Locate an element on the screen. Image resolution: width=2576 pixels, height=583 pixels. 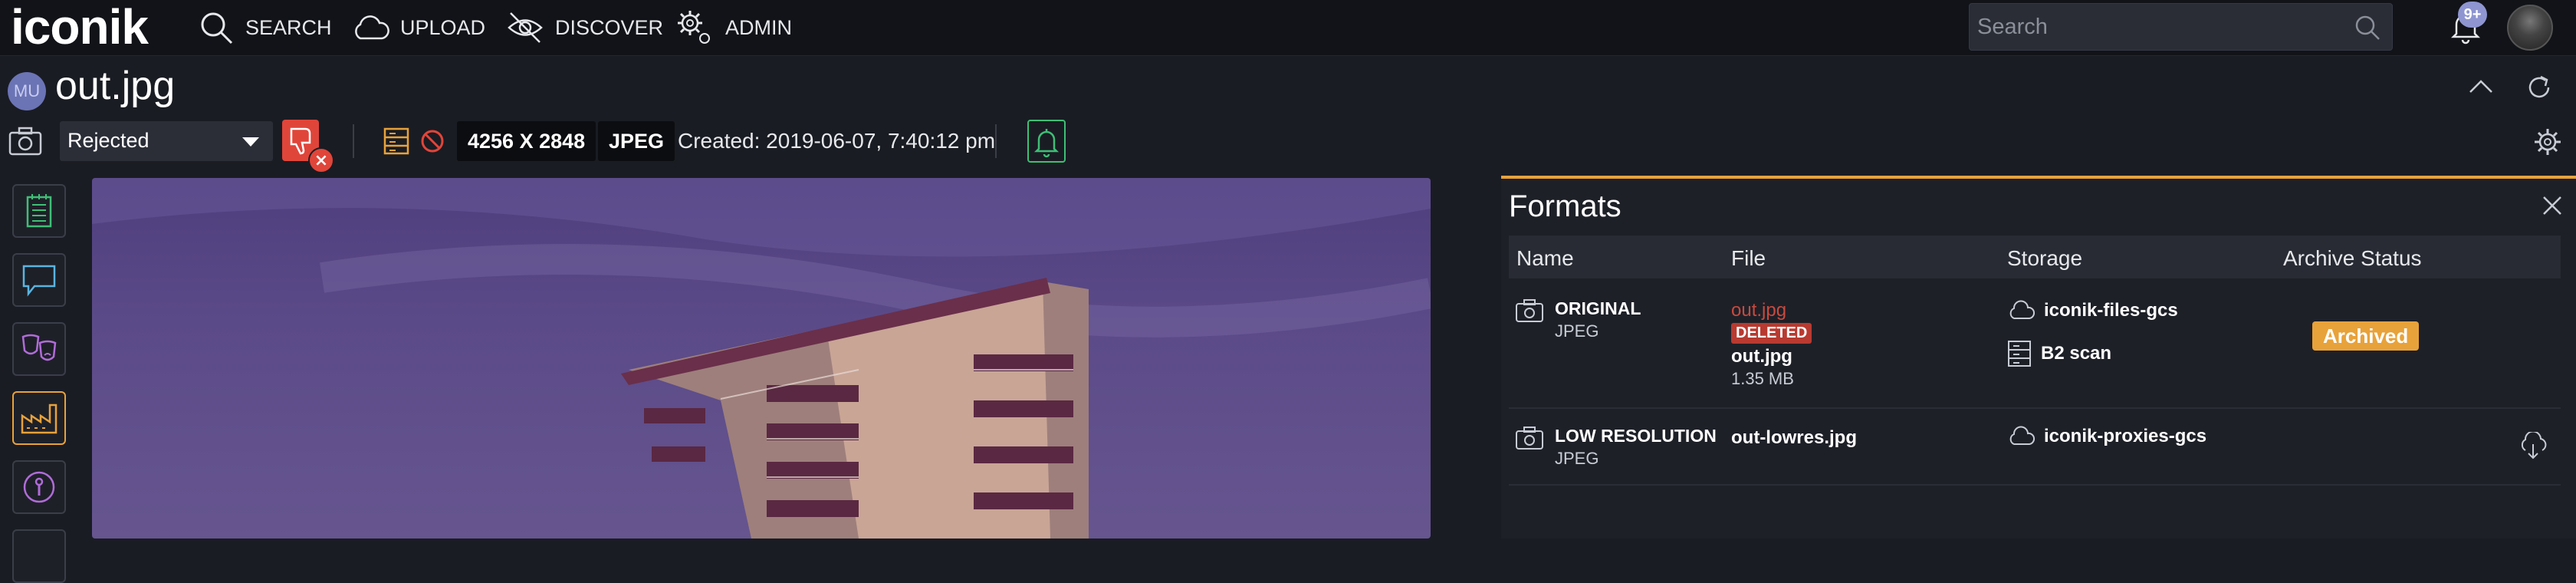
chevron-up-icon is located at coordinates (2481, 86).